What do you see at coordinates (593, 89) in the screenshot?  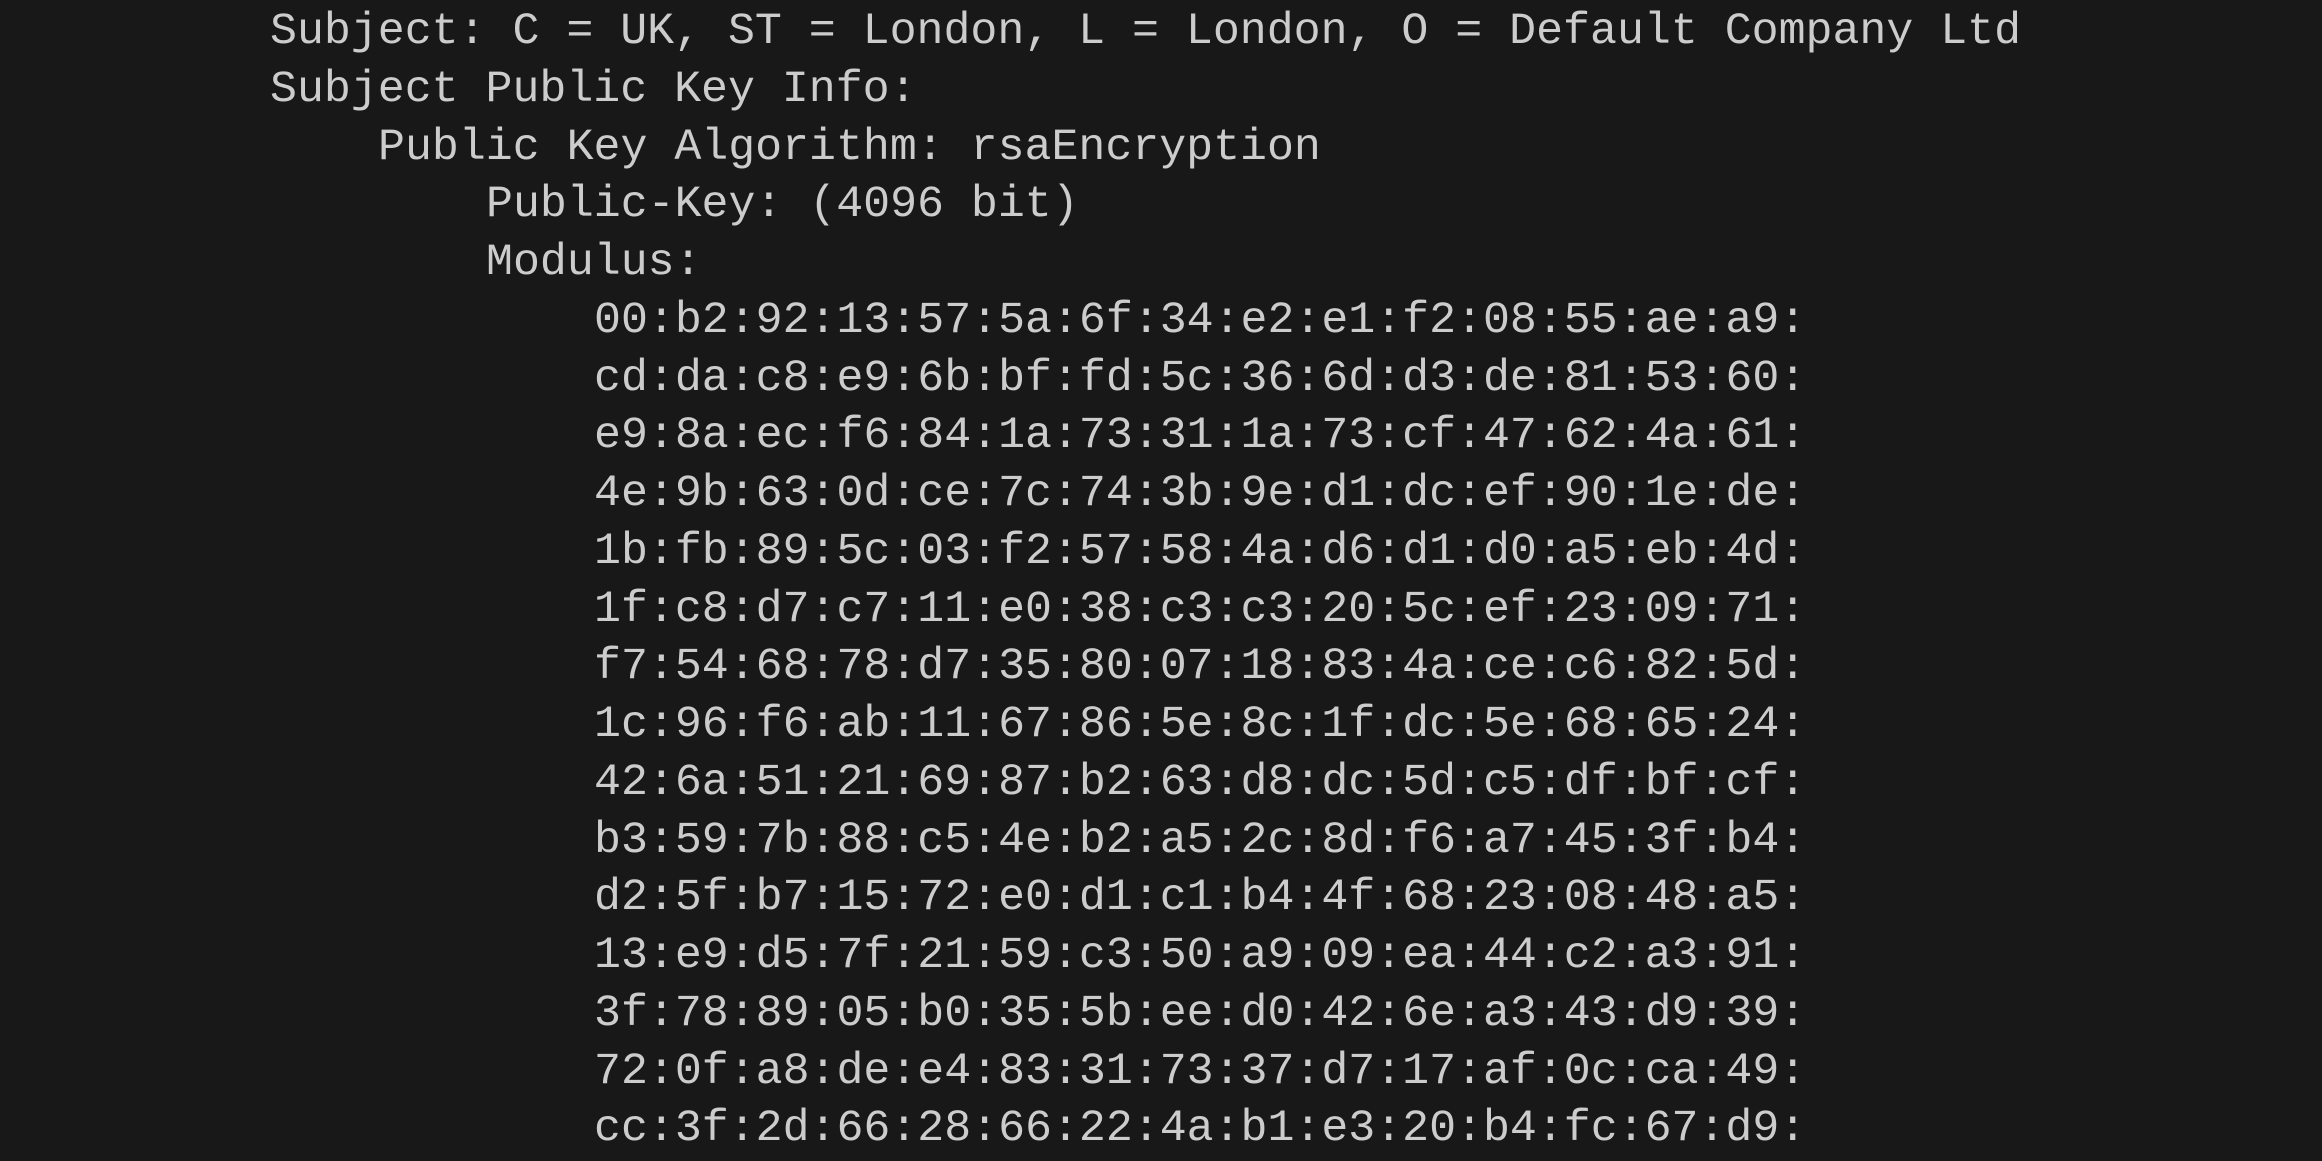 I see `subject-public-key-info-line: Subject Public Key Info:` at bounding box center [593, 89].